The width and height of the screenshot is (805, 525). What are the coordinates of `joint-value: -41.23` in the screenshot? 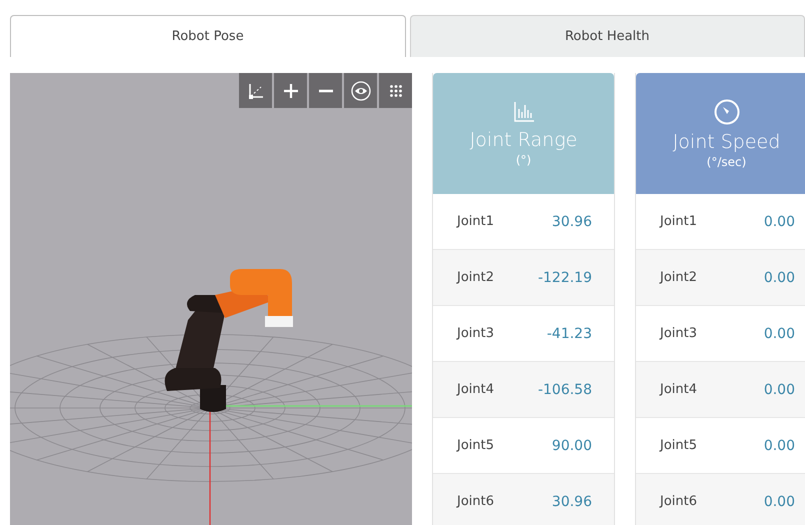 It's located at (569, 334).